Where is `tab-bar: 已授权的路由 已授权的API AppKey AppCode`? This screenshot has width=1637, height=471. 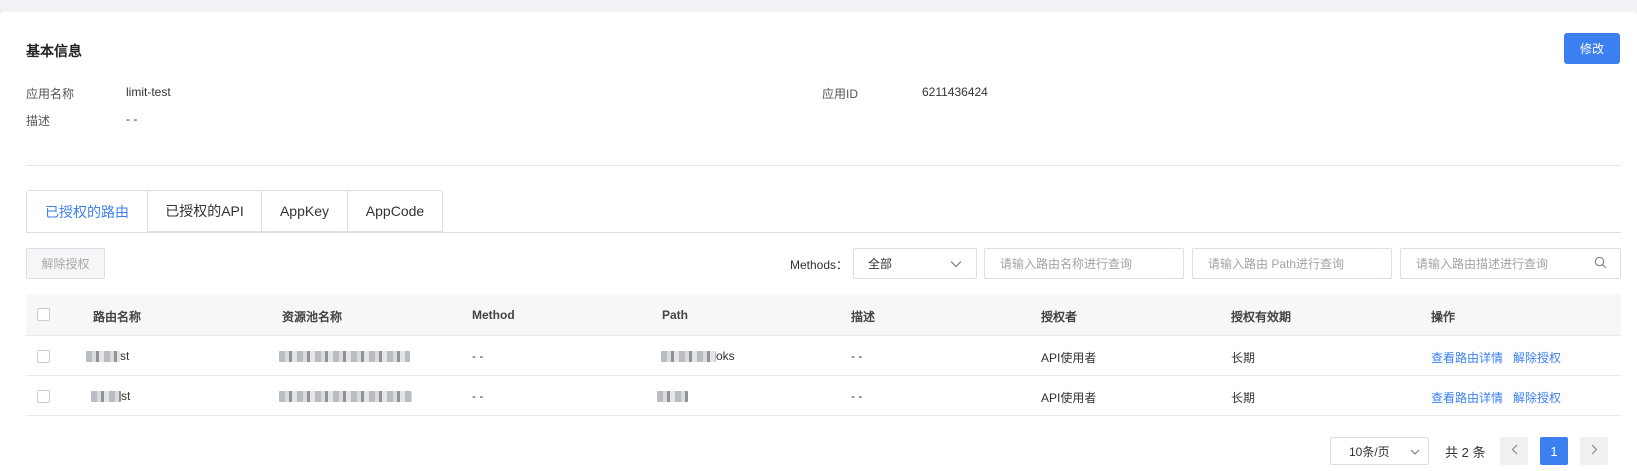
tab-bar: 已授权的路由 已授权的API AppKey AppCode is located at coordinates (234, 211).